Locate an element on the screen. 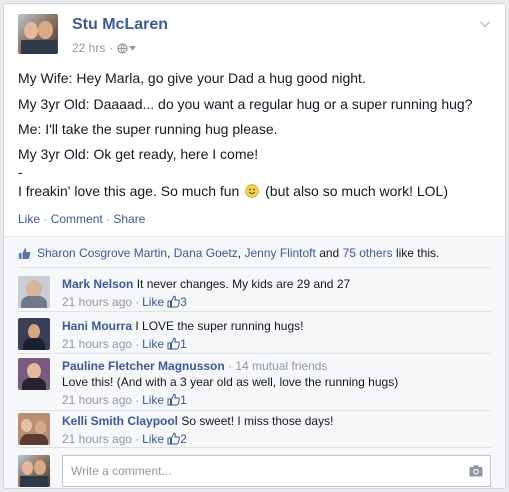  comment-meta: 21 hours ago · Like 2 is located at coordinates (197, 439).